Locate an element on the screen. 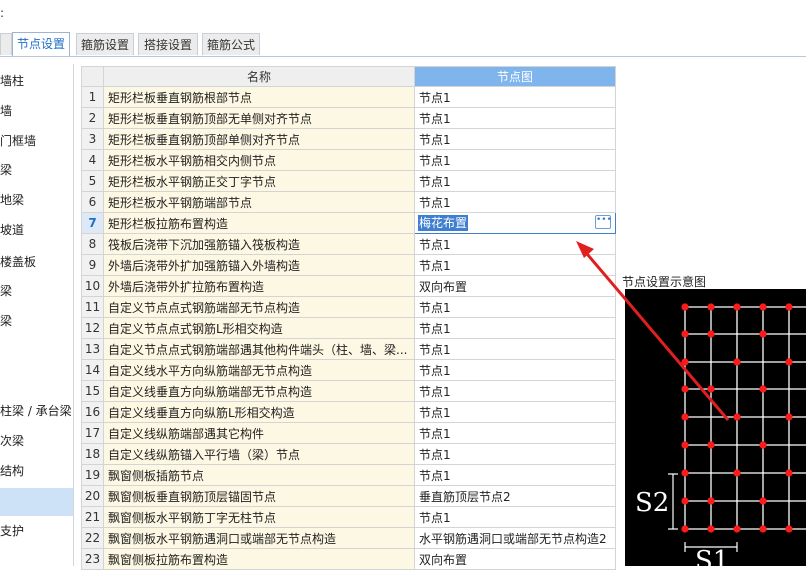  annotation-arrow-layer is located at coordinates (653, 331).